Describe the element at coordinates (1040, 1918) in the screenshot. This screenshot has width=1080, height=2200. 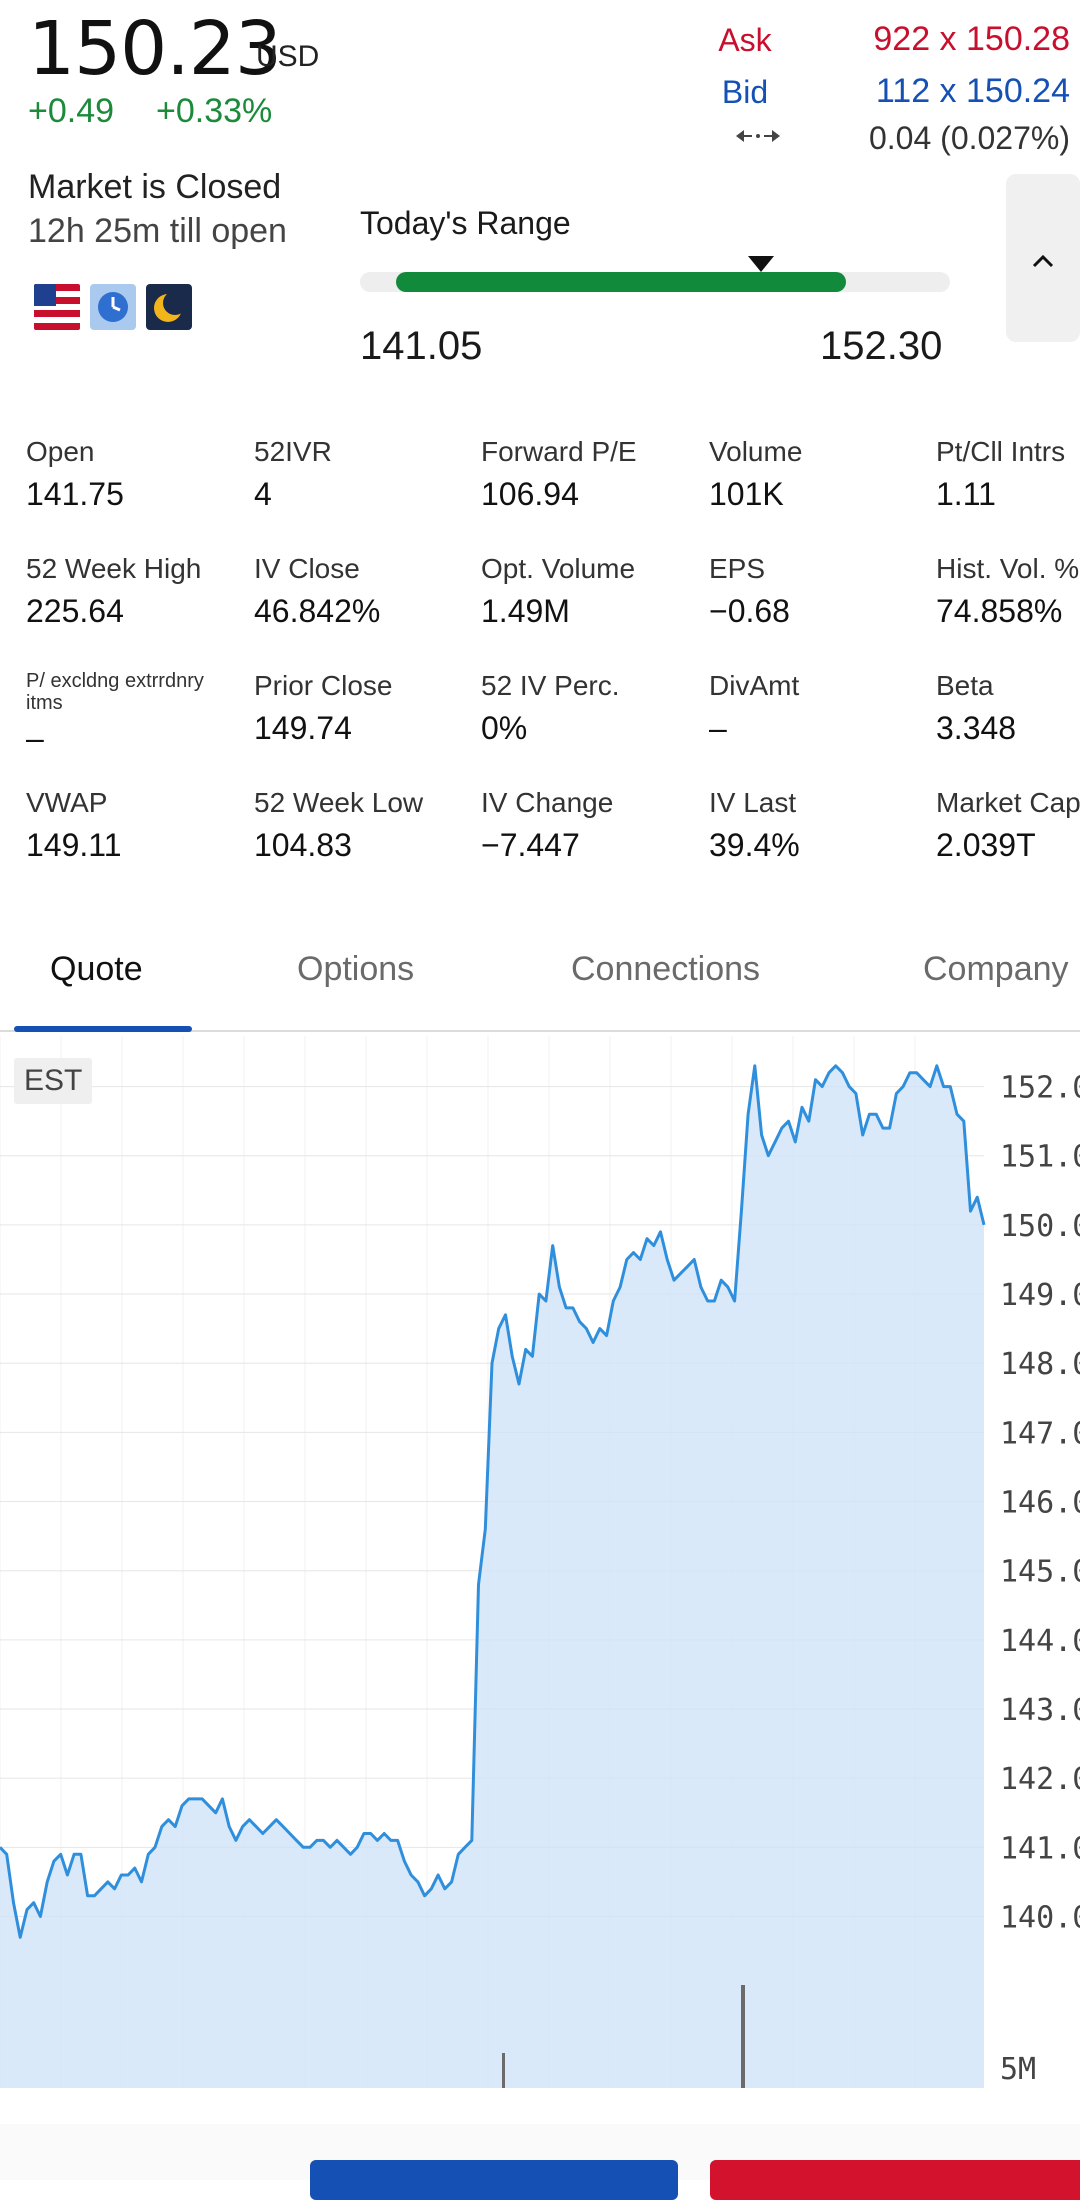
I see `y-axis-tick-label: 140.0` at that location.